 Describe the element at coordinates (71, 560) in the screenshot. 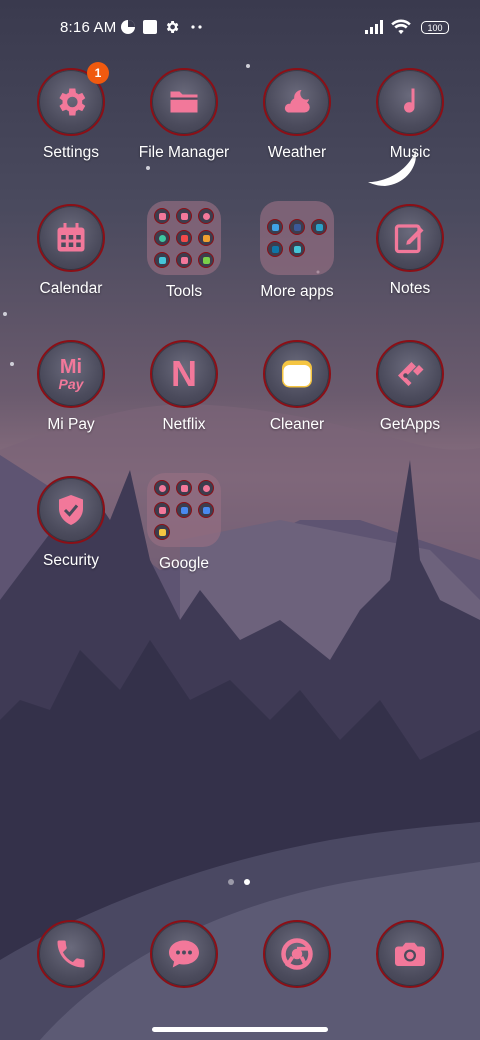

I see `app-label: Security` at that location.